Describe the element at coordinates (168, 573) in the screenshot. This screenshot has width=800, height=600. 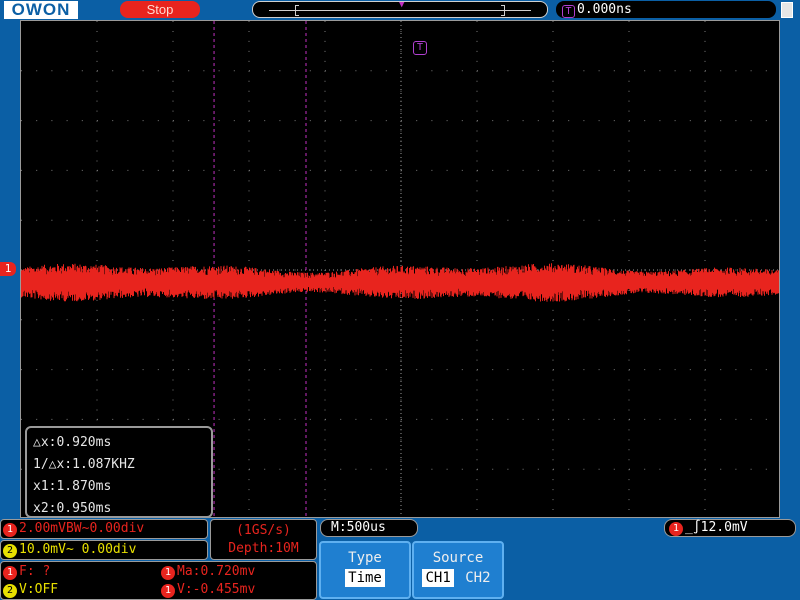
I see `measure-ma-badge: 1` at that location.